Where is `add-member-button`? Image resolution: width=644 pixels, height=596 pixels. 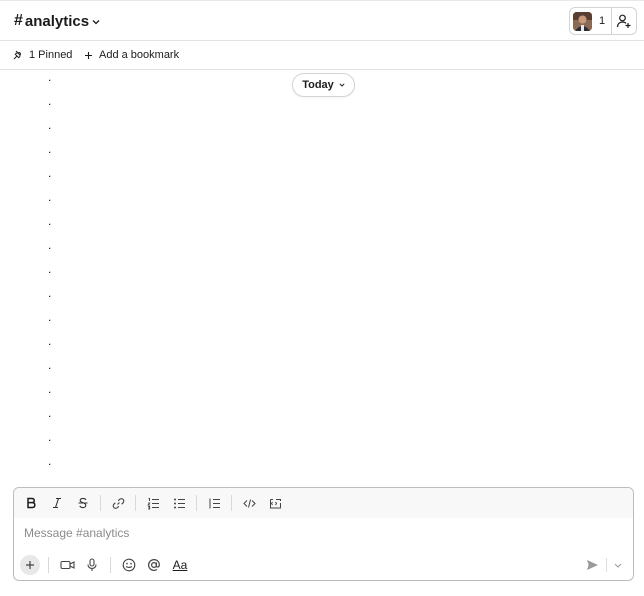
add-member-button is located at coordinates (624, 21).